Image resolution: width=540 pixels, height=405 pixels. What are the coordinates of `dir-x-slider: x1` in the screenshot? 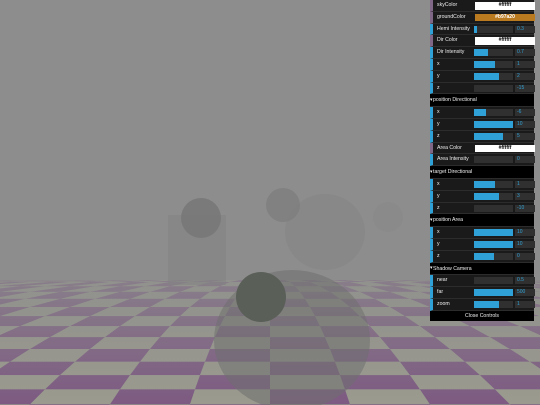 It's located at (482, 64).